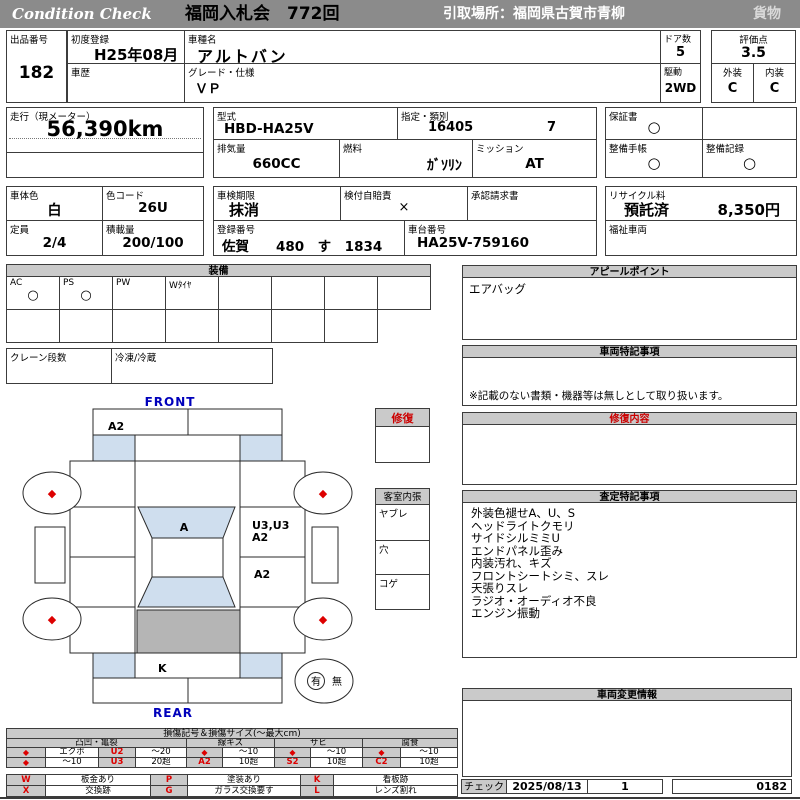 This screenshot has width=800, height=800. What do you see at coordinates (497, 123) in the screenshot?
I see `class-cell: 指定・類別 16405 7` at bounding box center [497, 123].